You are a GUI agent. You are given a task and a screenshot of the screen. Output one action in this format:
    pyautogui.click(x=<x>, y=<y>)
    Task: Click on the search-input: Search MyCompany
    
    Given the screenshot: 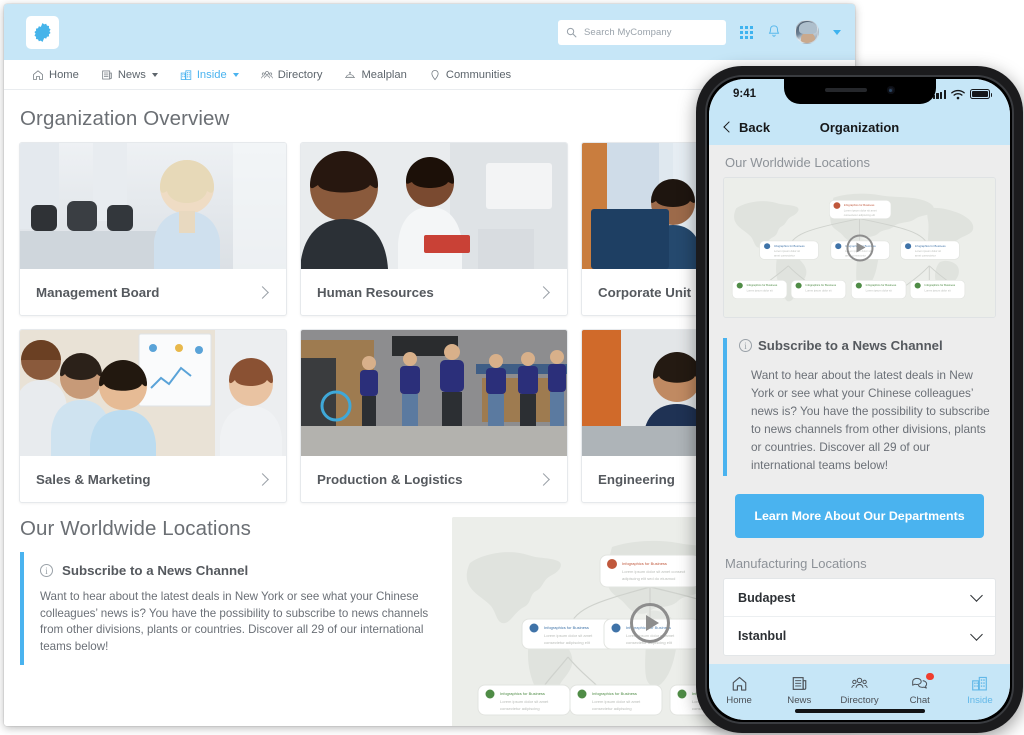 What is the action you would take?
    pyautogui.click(x=642, y=32)
    